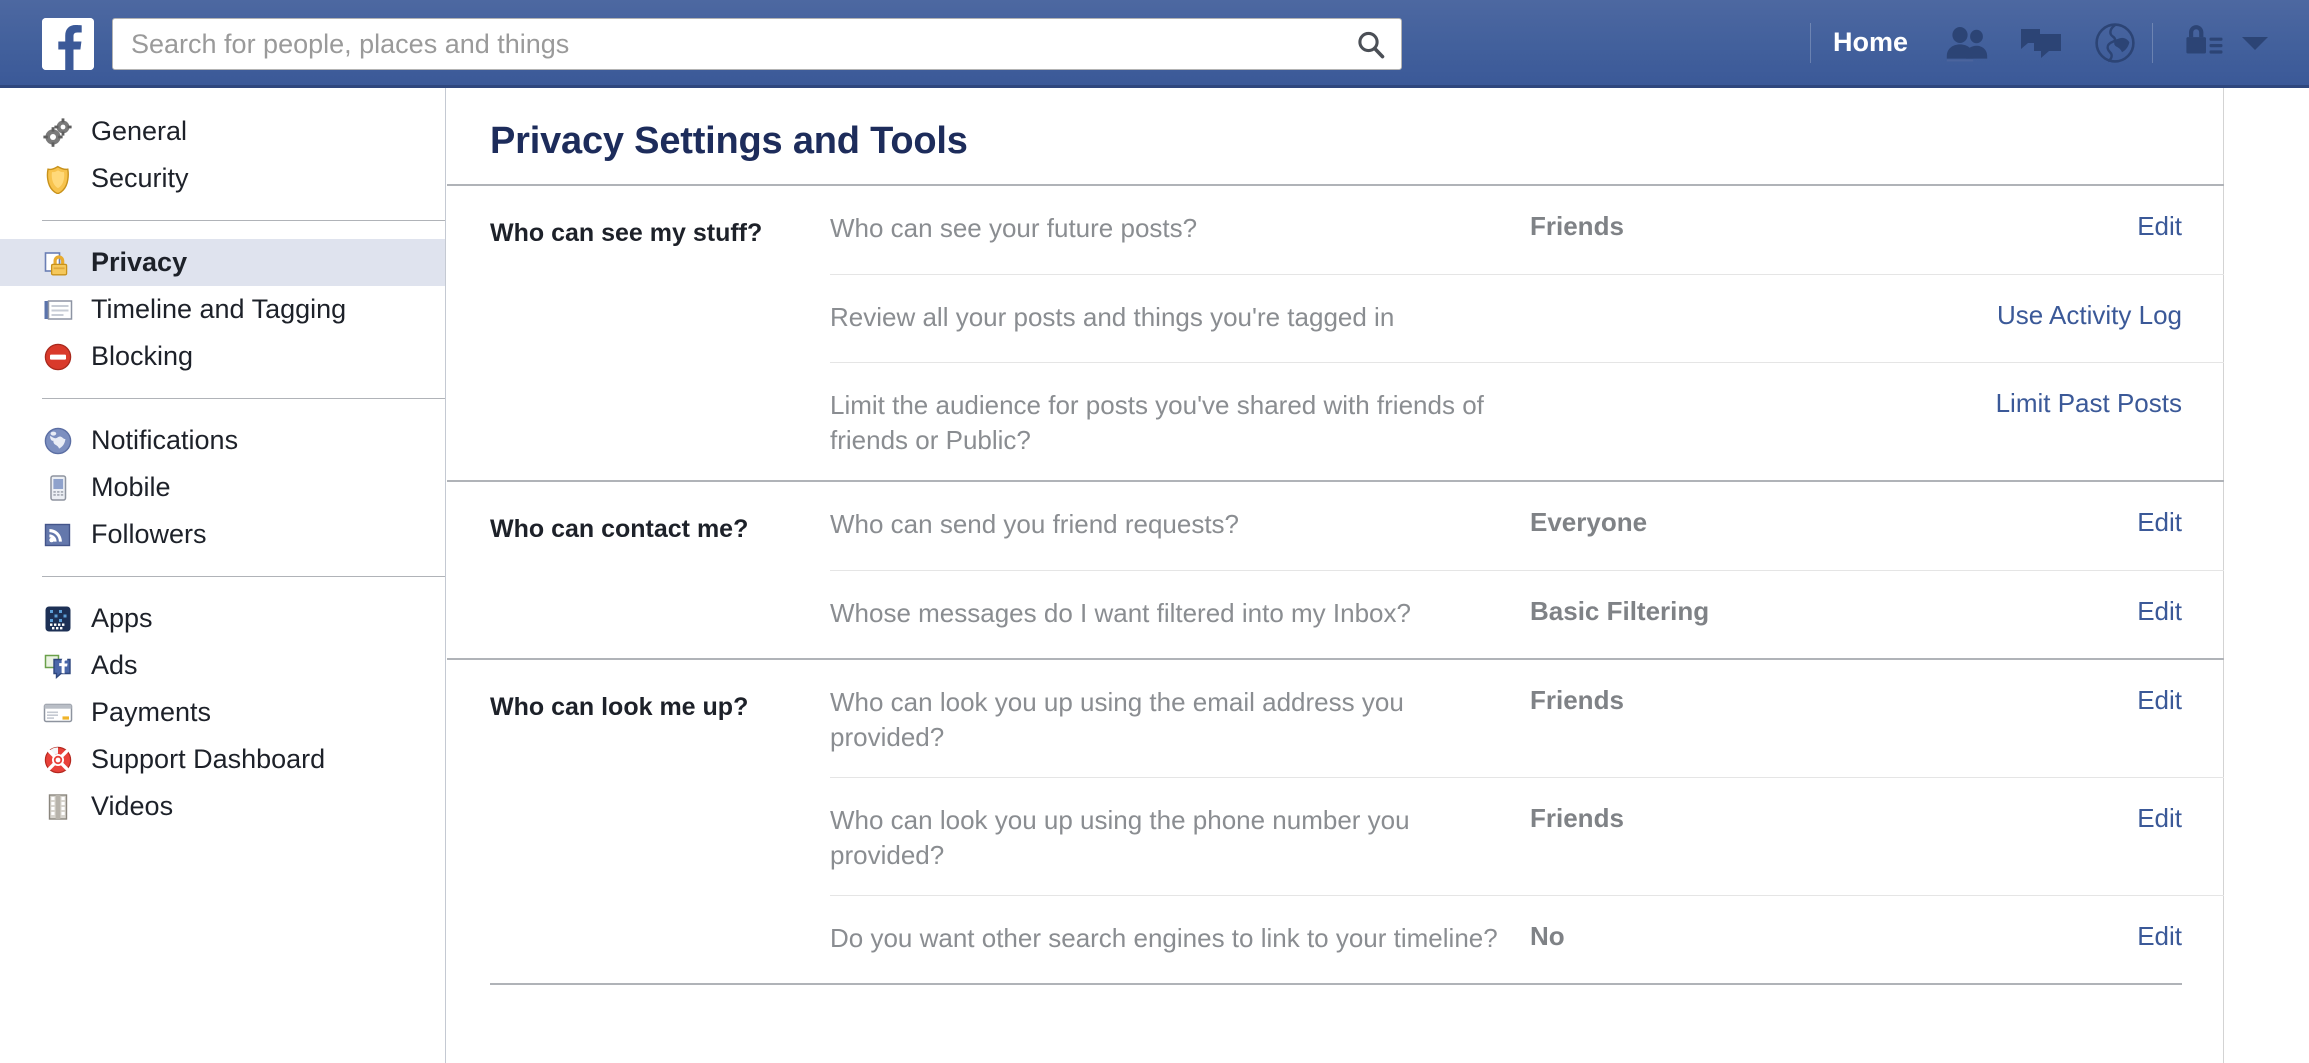  I want to click on sidebar-item-label: Notifications, so click(165, 440).